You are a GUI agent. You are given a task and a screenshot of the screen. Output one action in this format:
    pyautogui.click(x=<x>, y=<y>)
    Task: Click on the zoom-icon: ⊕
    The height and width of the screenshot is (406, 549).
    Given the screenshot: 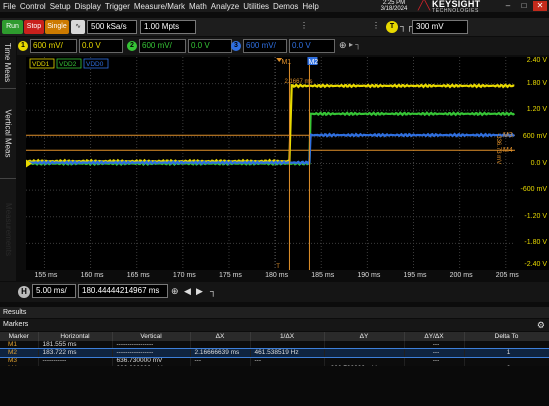 What is the action you would take?
    pyautogui.click(x=175, y=291)
    